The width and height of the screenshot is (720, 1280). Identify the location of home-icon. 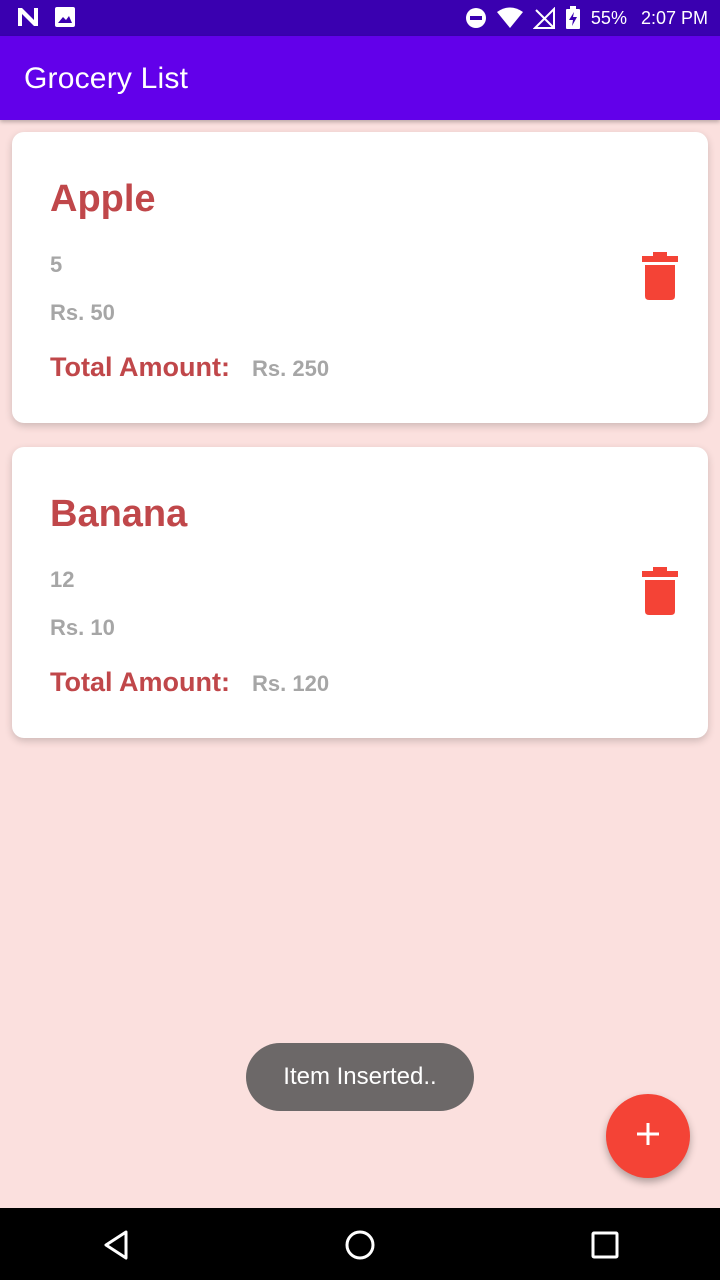
(360, 1248).